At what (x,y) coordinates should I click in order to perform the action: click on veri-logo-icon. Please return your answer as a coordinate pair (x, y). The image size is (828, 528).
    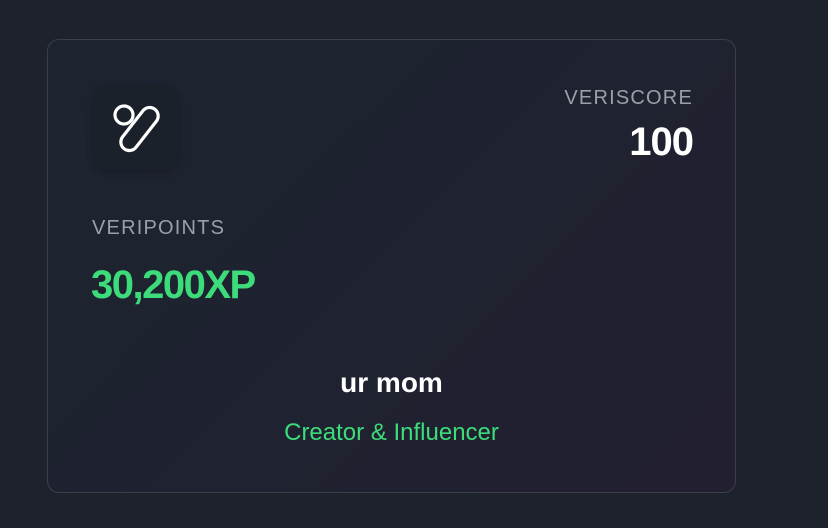
    Looking at the image, I should click on (136, 128).